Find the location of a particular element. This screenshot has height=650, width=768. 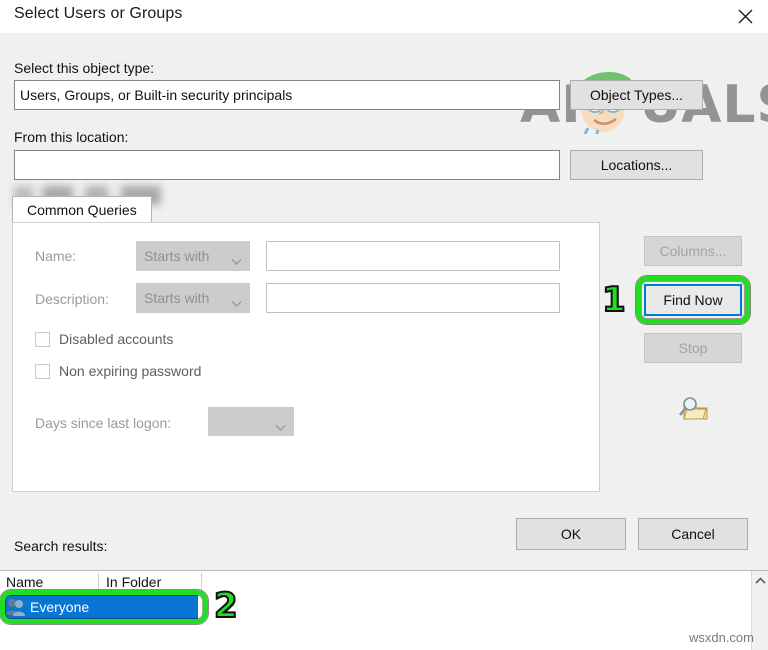

disabled-accounts-checkbox is located at coordinates (42, 339).